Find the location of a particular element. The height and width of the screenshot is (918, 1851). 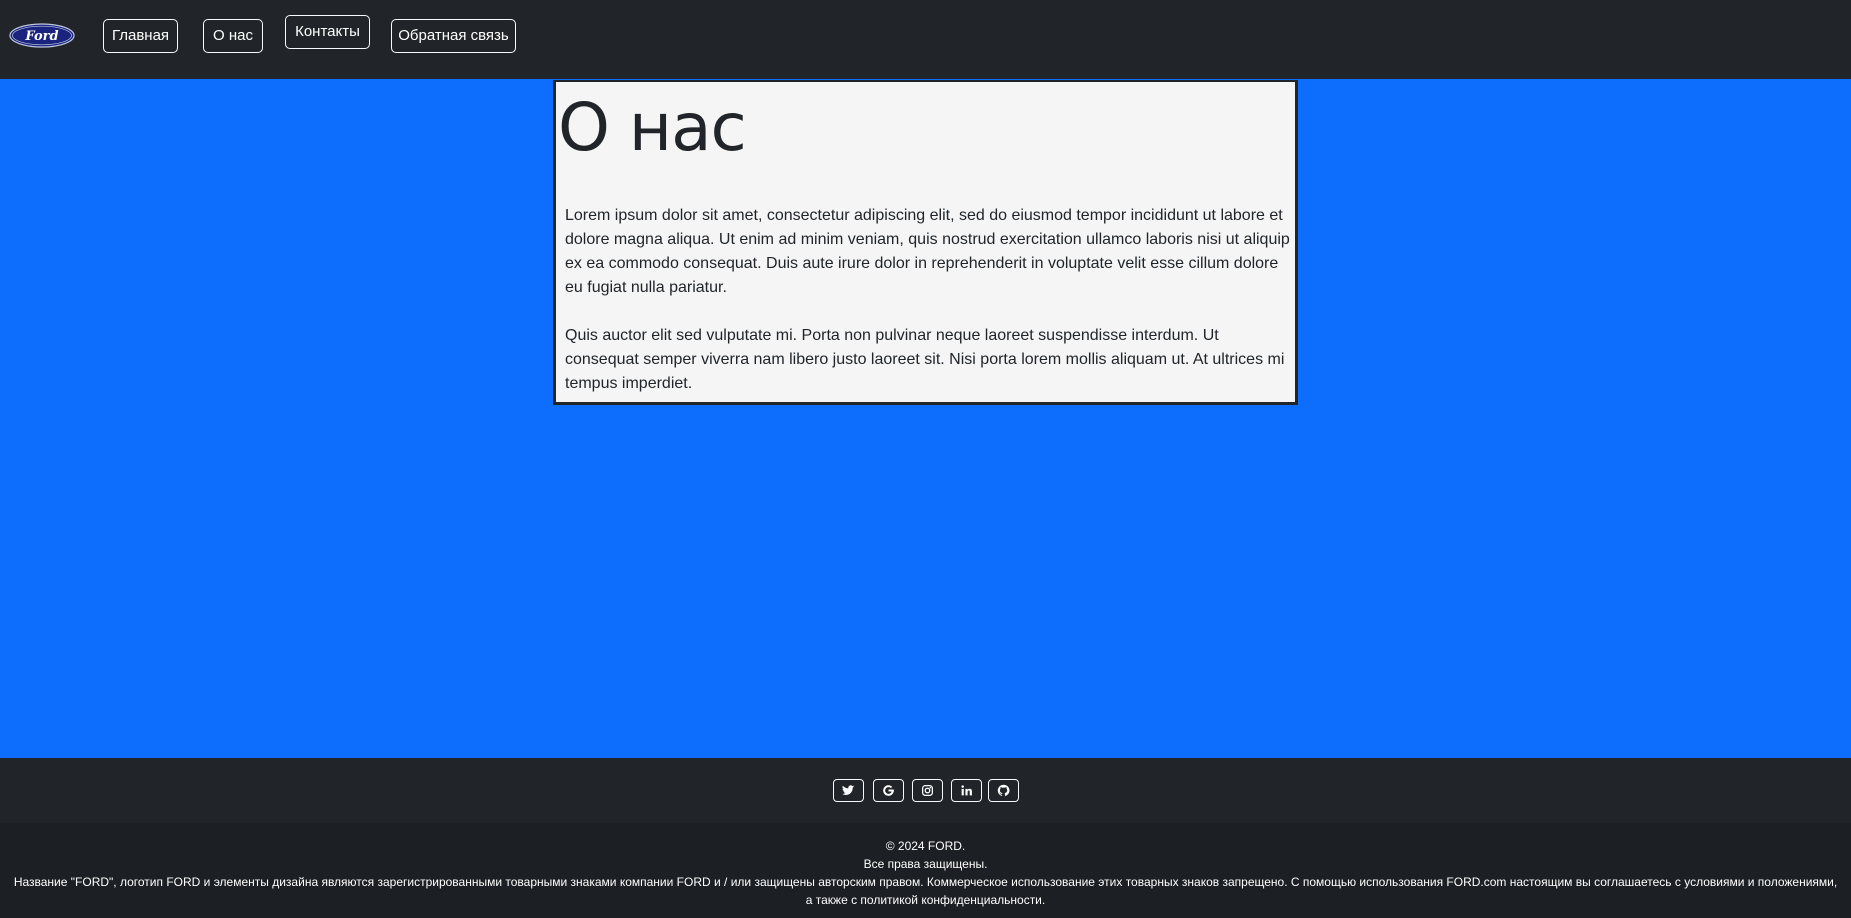

ford-logo: Ford is located at coordinates (42, 35).